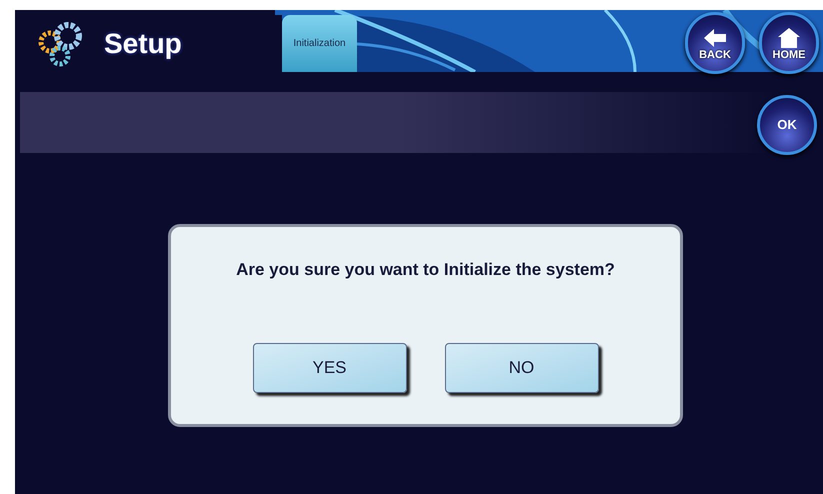  Describe the element at coordinates (787, 125) in the screenshot. I see `ok-button: OK` at that location.